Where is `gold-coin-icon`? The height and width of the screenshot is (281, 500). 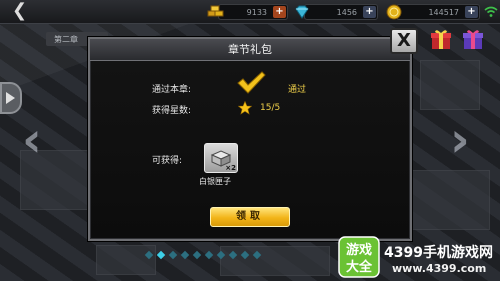
gold-coin-icon is located at coordinates (394, 12).